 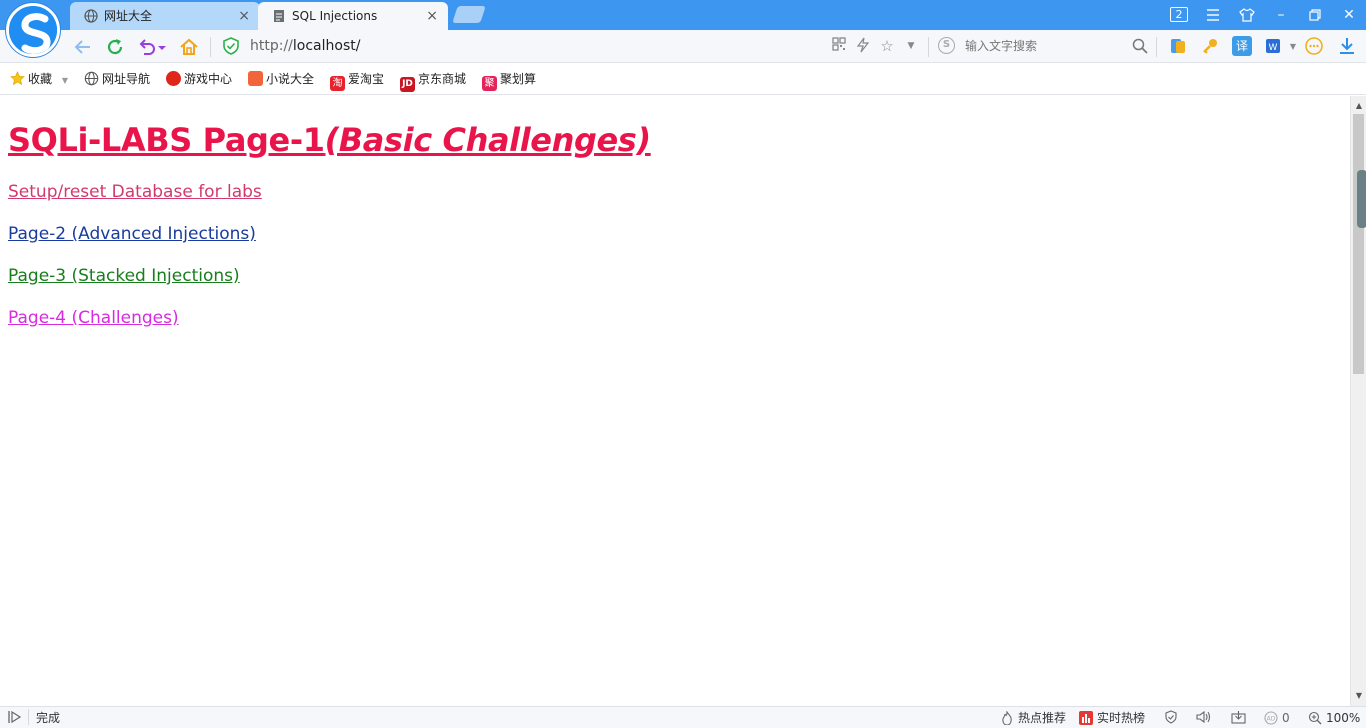 What do you see at coordinates (442, 79) in the screenshot?
I see `bookmark-label: 京东商城` at bounding box center [442, 79].